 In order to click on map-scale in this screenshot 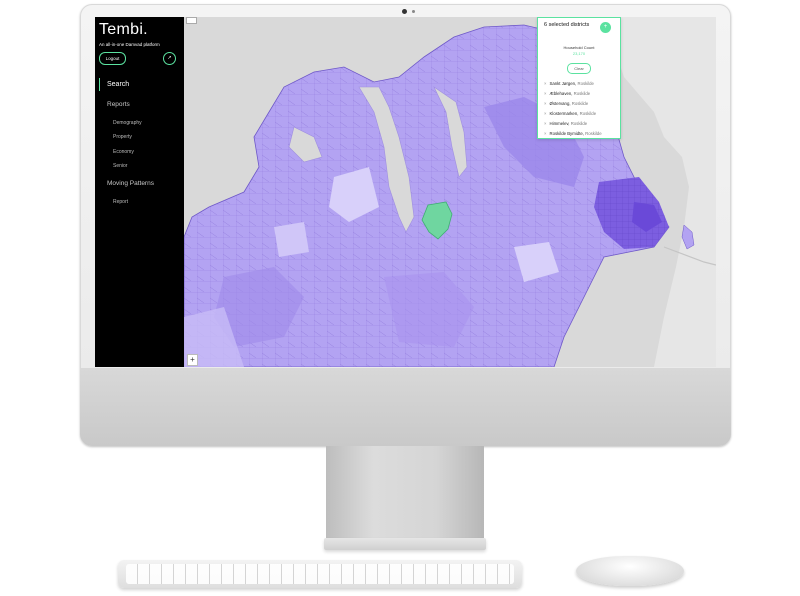, I will do `click(191, 20)`.